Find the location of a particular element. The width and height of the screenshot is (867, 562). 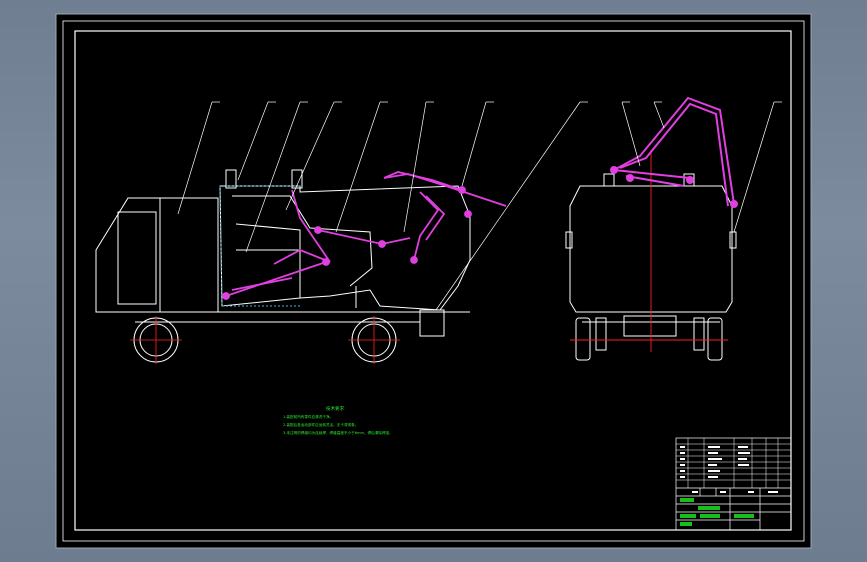

notes-line-1: 1.装配前所有零件应清洗干净。 is located at coordinates (308, 416).